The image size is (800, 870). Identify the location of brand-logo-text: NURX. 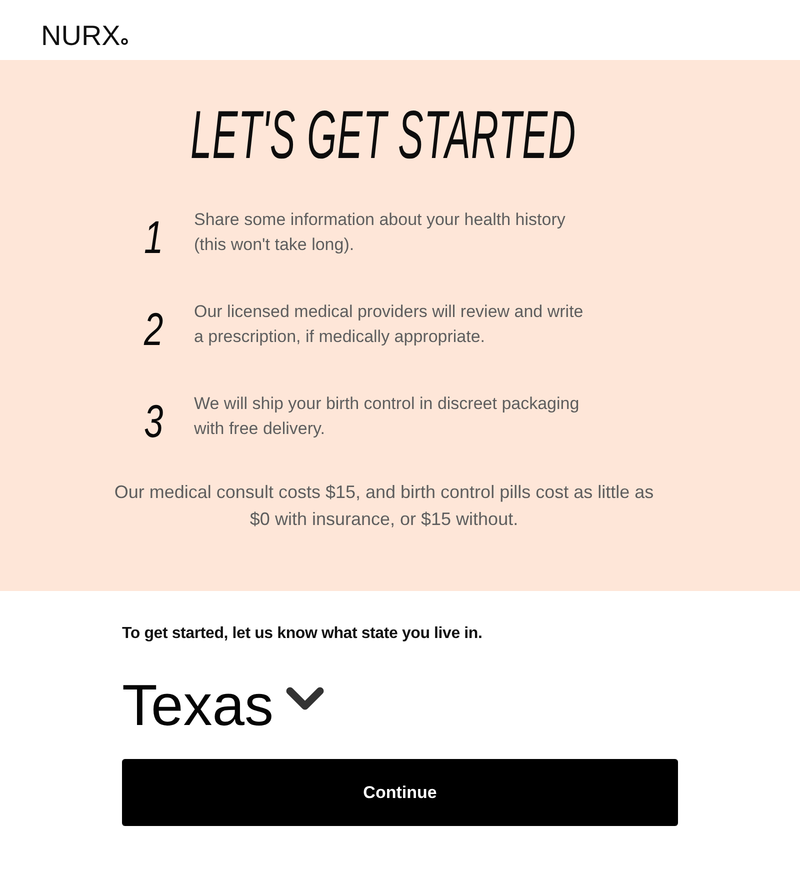
(80, 36).